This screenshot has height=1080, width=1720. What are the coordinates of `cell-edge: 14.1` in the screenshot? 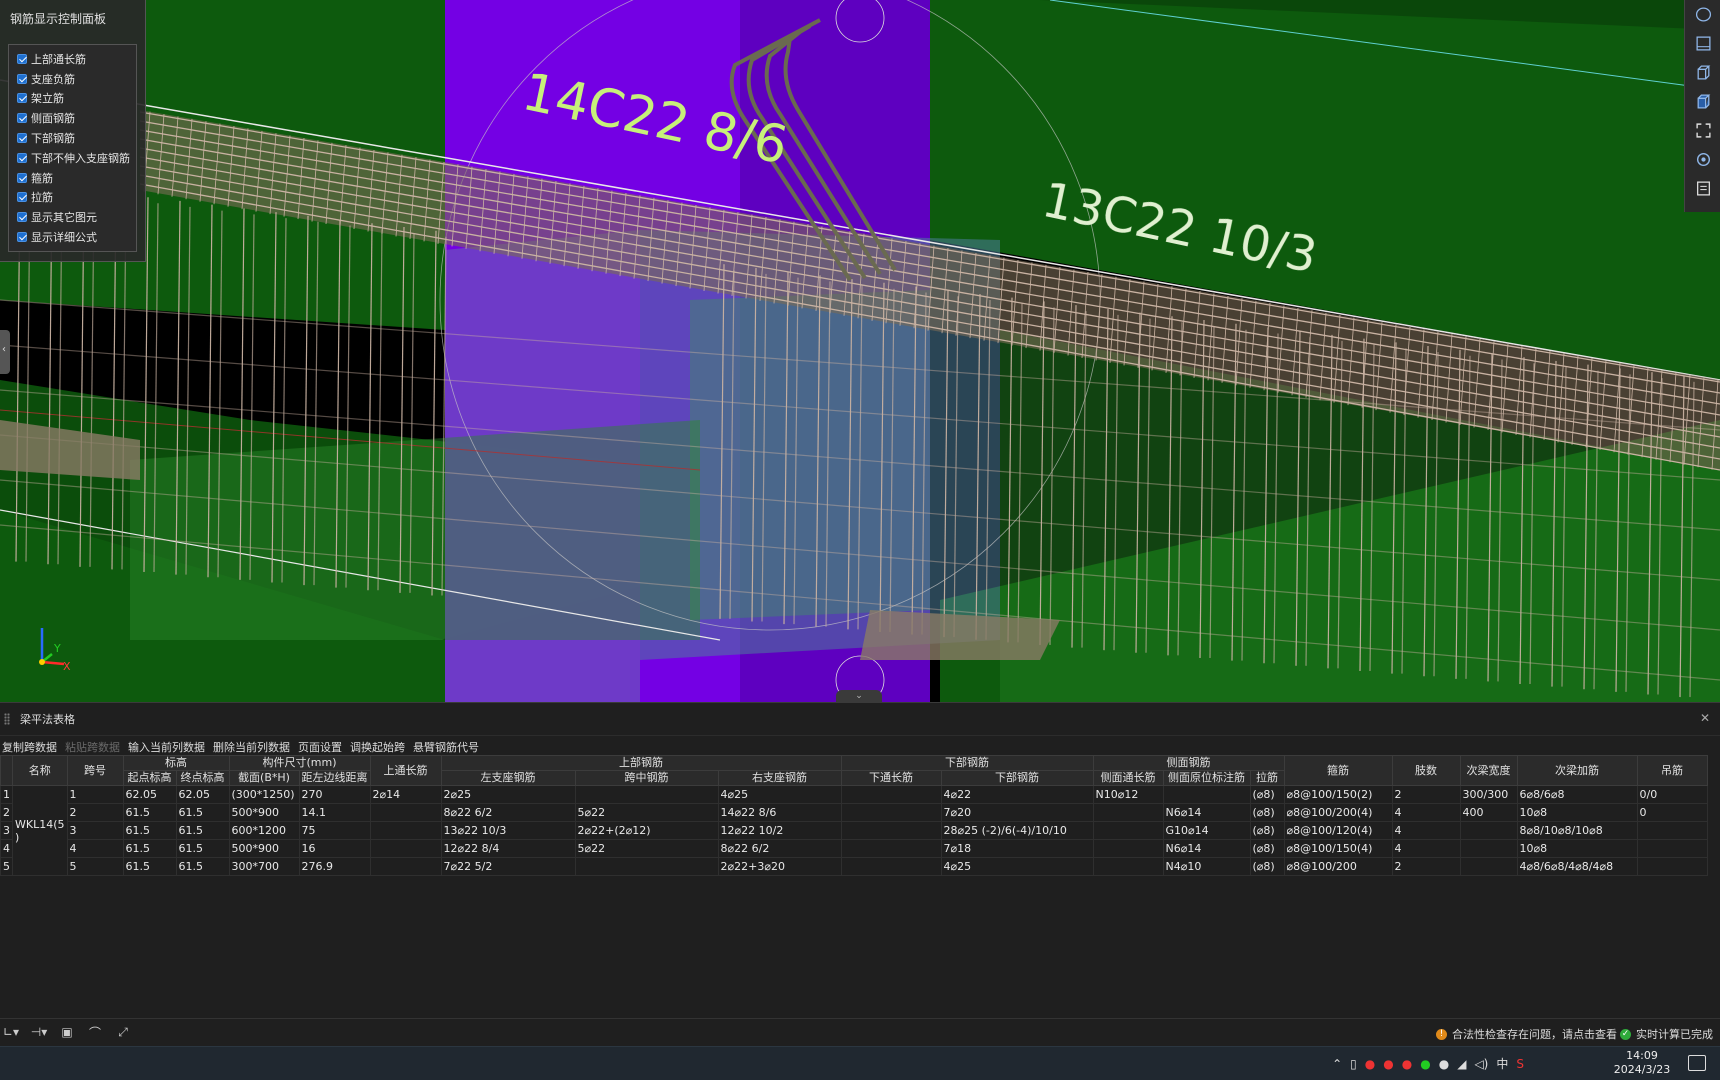 It's located at (334, 812).